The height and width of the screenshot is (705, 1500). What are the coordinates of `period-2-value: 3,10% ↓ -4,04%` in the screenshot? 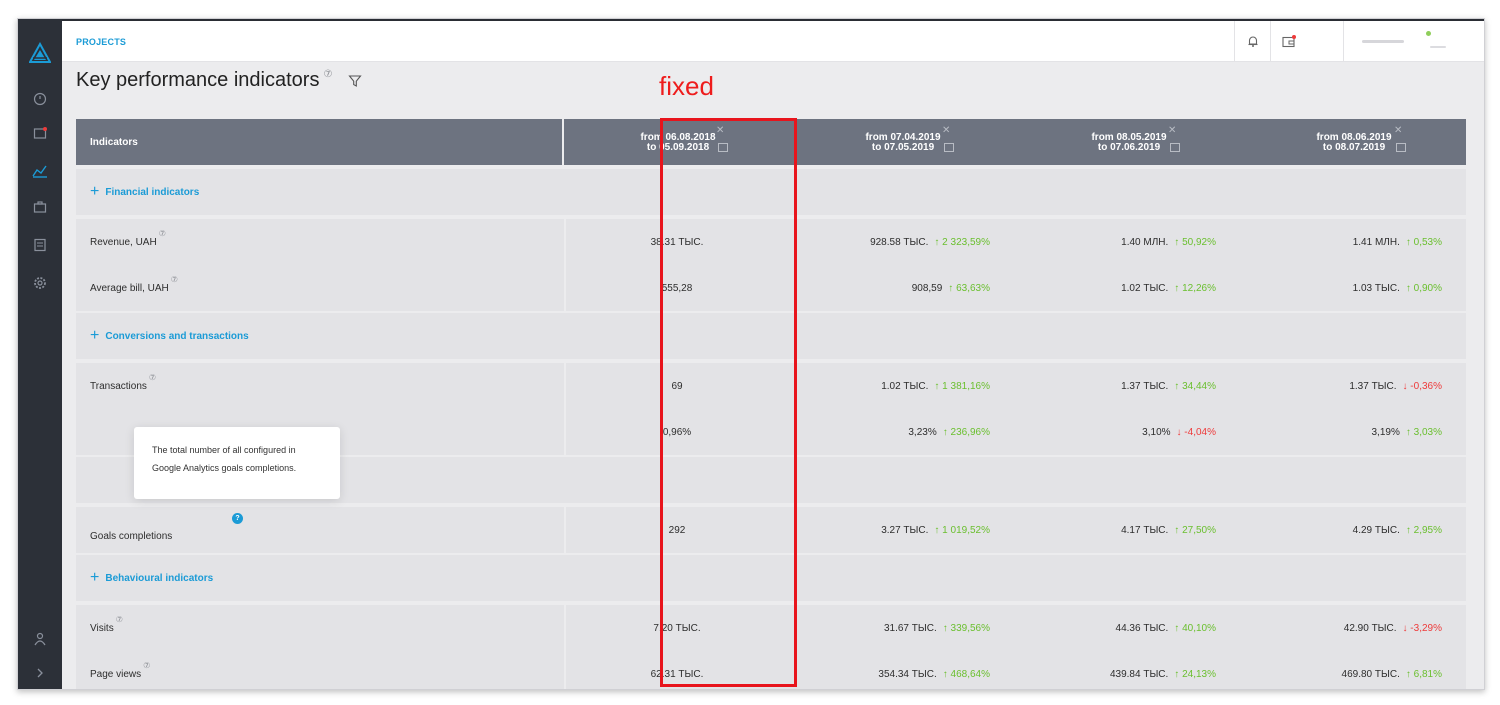 It's located at (1179, 432).